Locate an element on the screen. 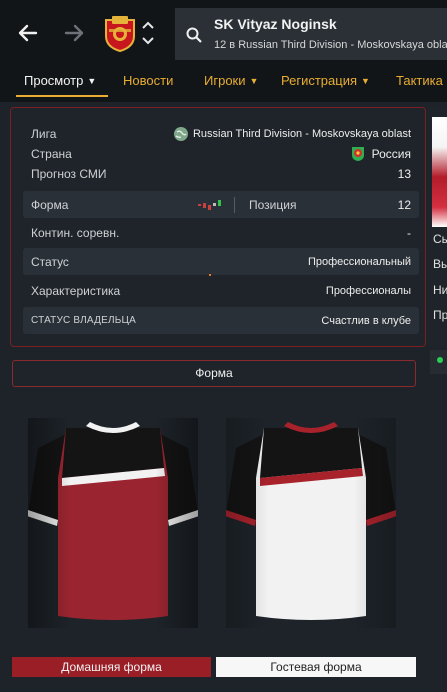 Image resolution: width=447 pixels, height=692 pixels. position-value: 12 is located at coordinates (404, 205).